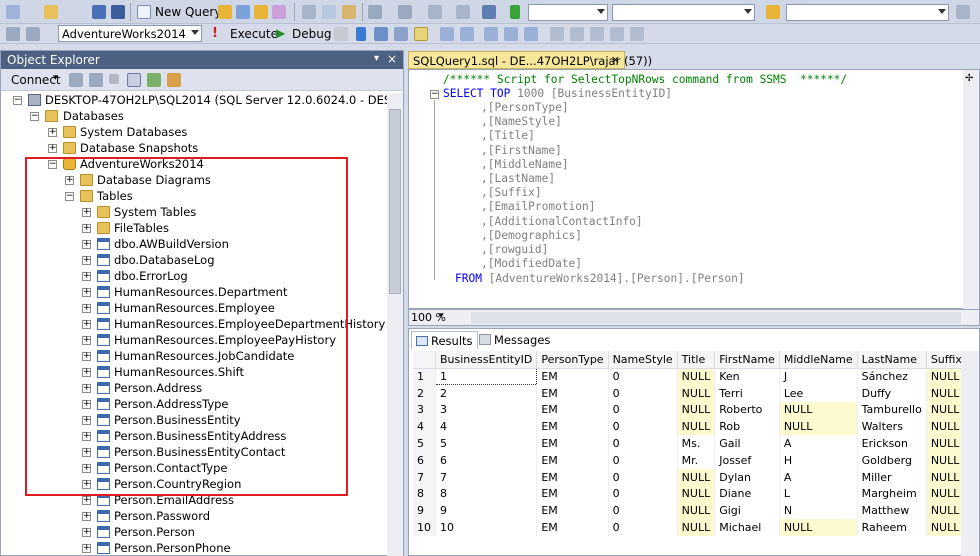 Image resolution: width=980 pixels, height=556 pixels. I want to click on cut-icon, so click(309, 12).